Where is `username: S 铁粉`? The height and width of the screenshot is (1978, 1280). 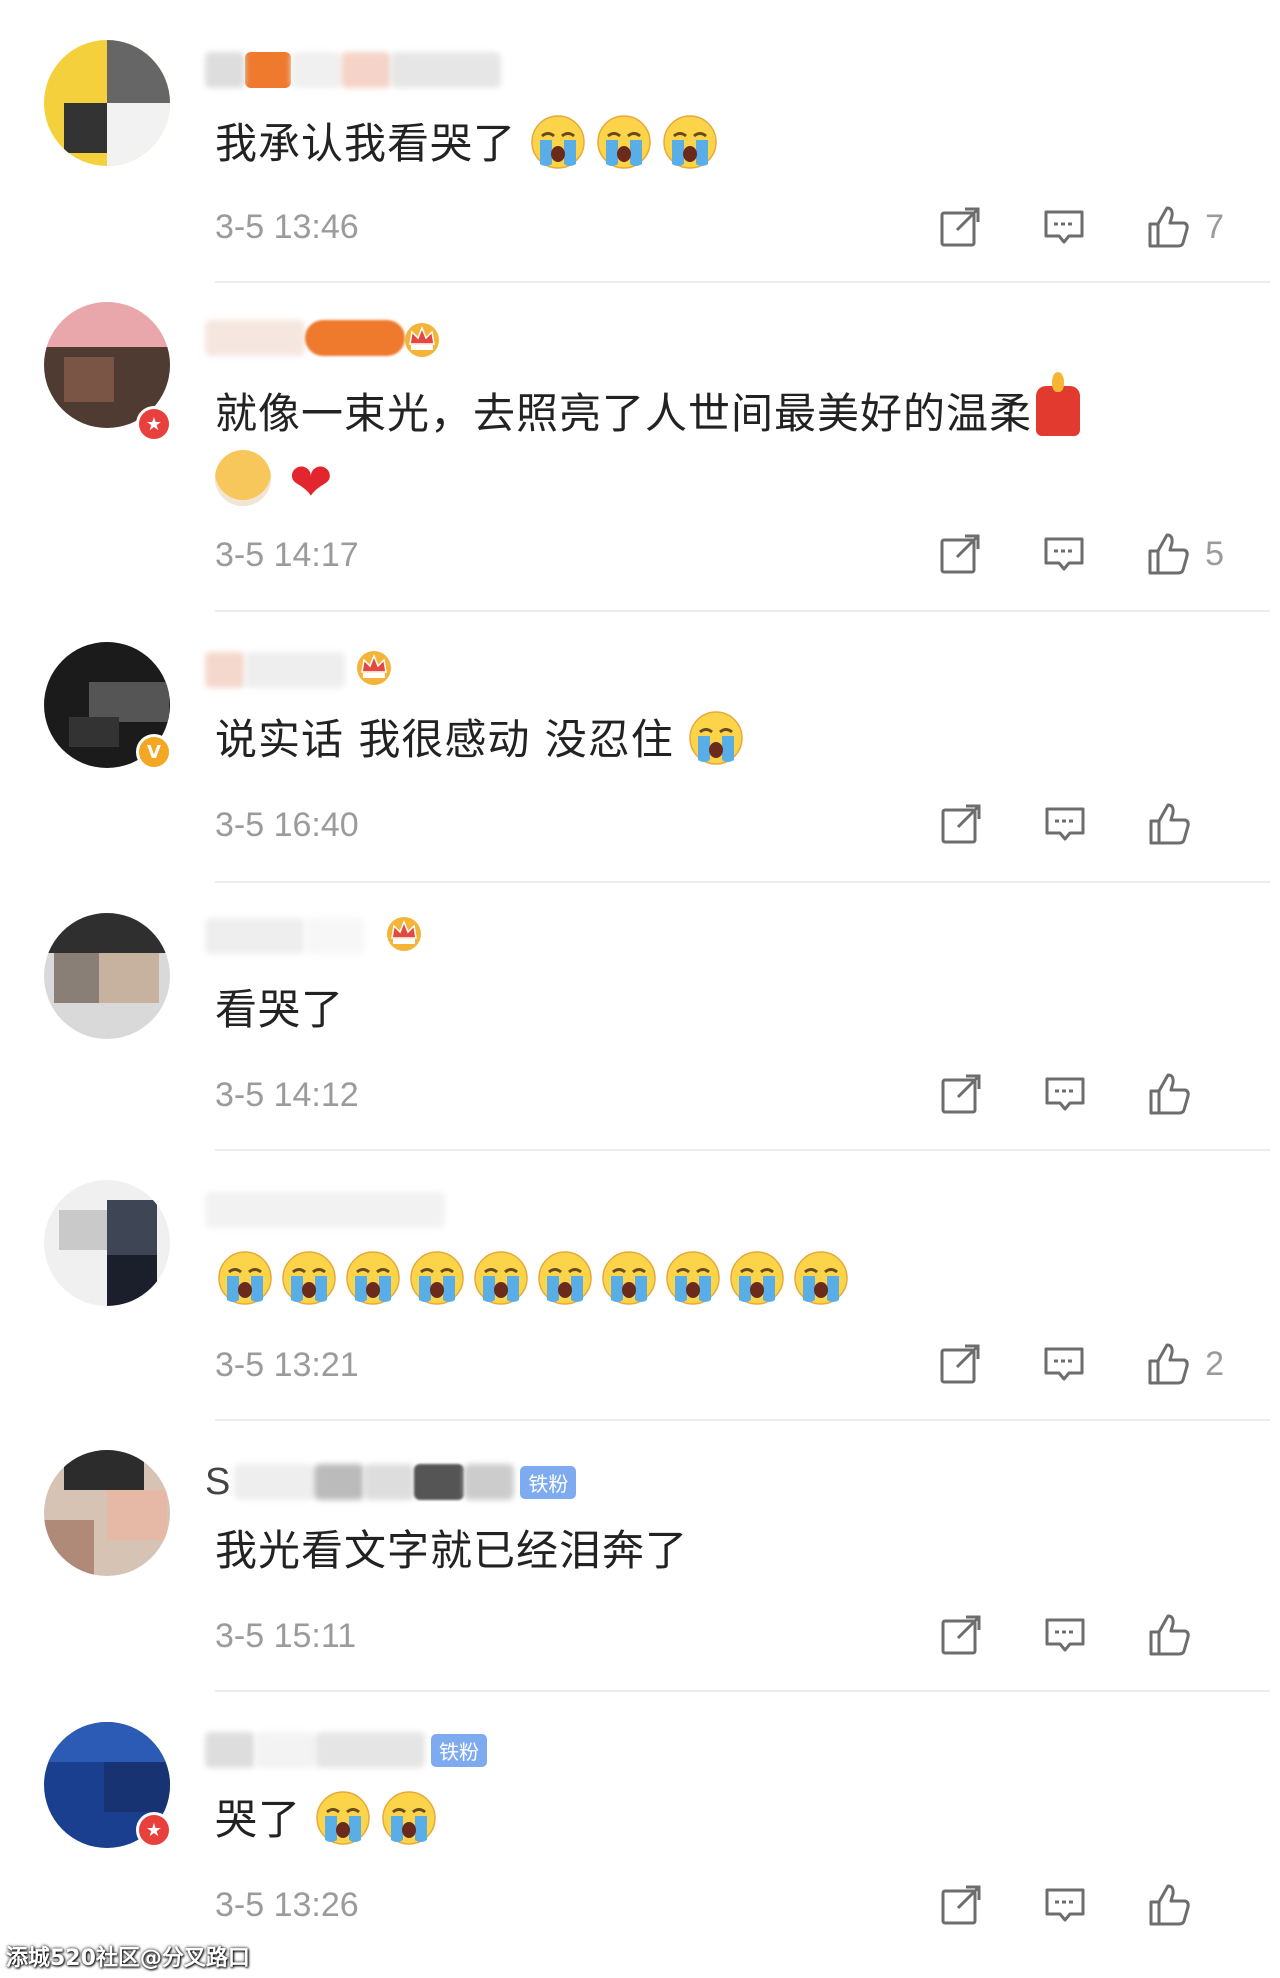
username: S 铁粉 is located at coordinates (391, 1482).